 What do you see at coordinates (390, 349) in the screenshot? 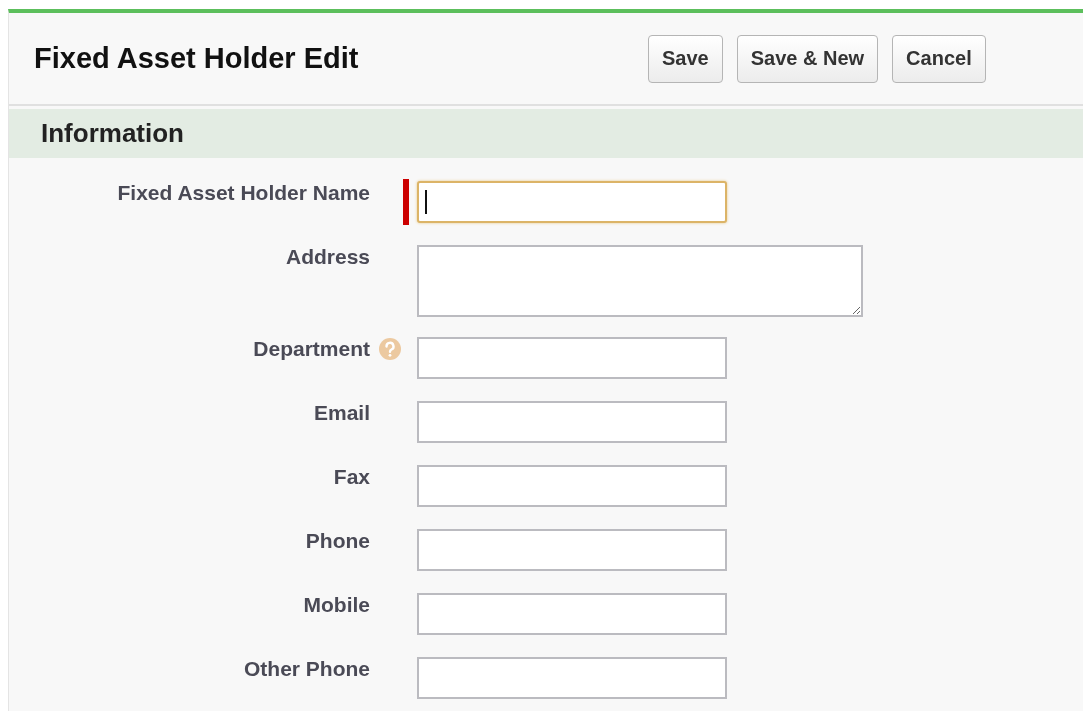
I see `help-icon` at bounding box center [390, 349].